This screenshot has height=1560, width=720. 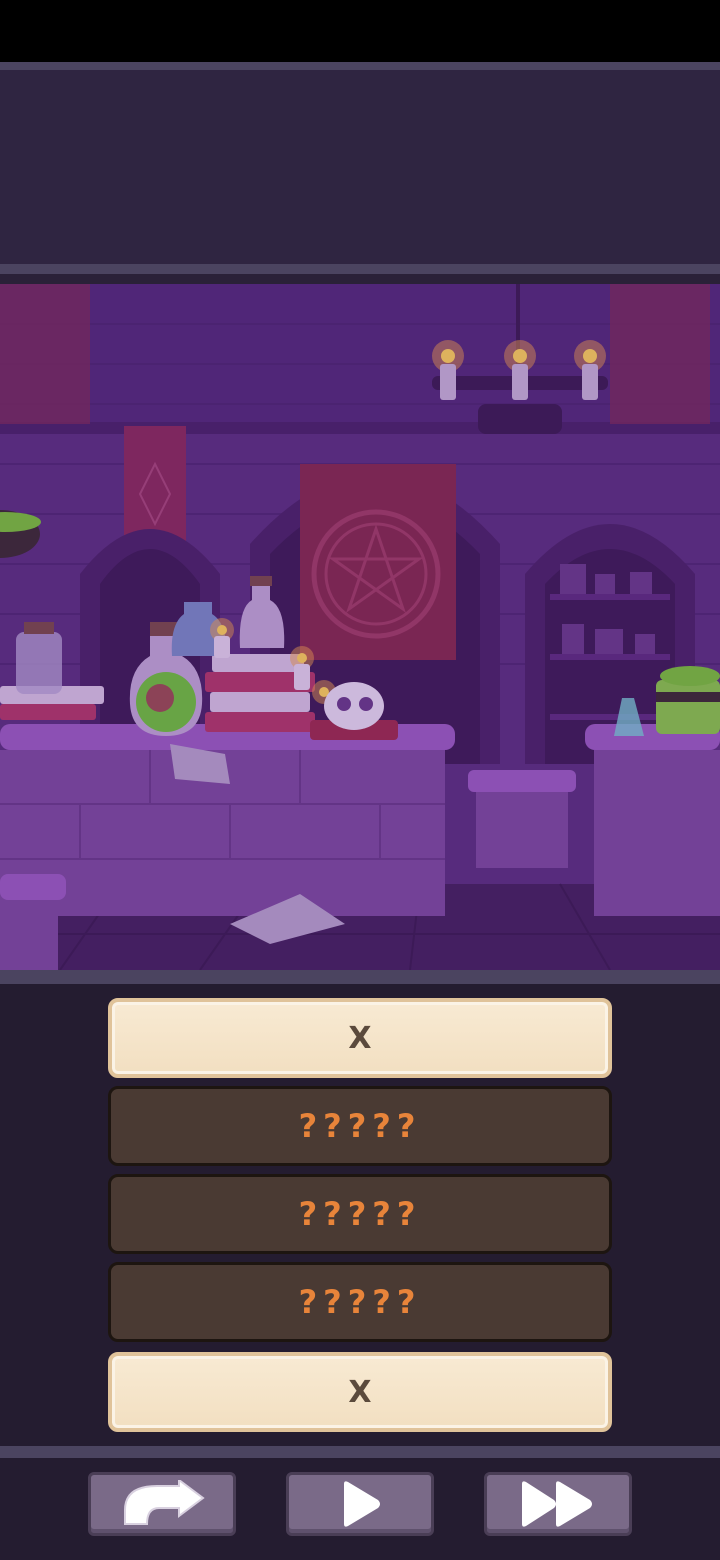 What do you see at coordinates (360, 1302) in the screenshot?
I see `answer-slot-4: ?????` at bounding box center [360, 1302].